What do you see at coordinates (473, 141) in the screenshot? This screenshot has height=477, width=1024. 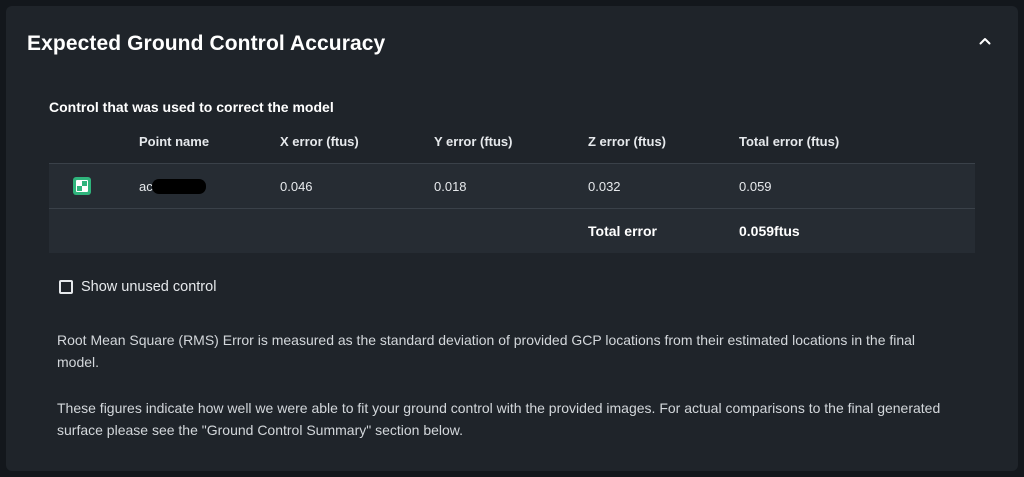 I see `column-header-y-error: Y error (ftus)` at bounding box center [473, 141].